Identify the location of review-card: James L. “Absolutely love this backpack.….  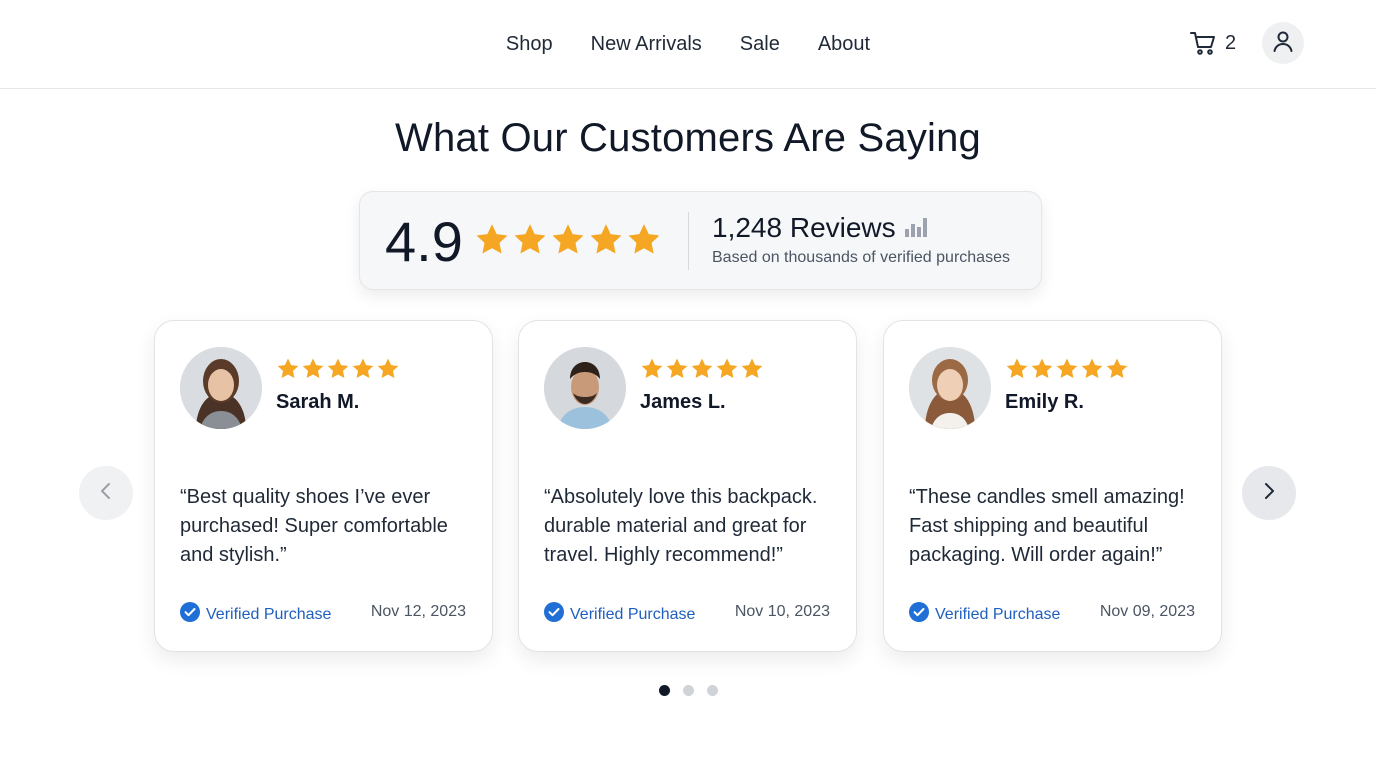
(687, 486).